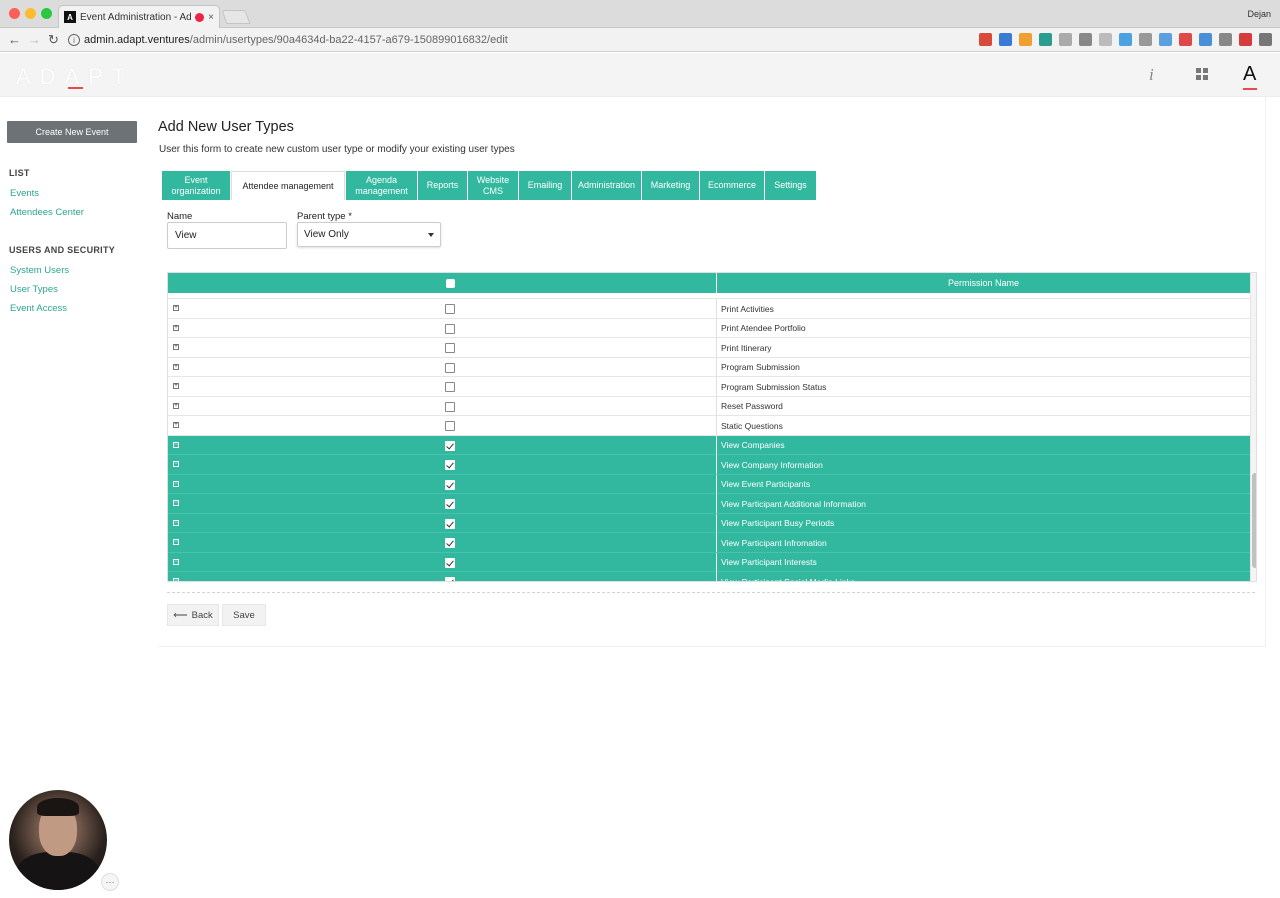 The width and height of the screenshot is (1280, 898). I want to click on table-row: + Print Activities, so click(709, 309).